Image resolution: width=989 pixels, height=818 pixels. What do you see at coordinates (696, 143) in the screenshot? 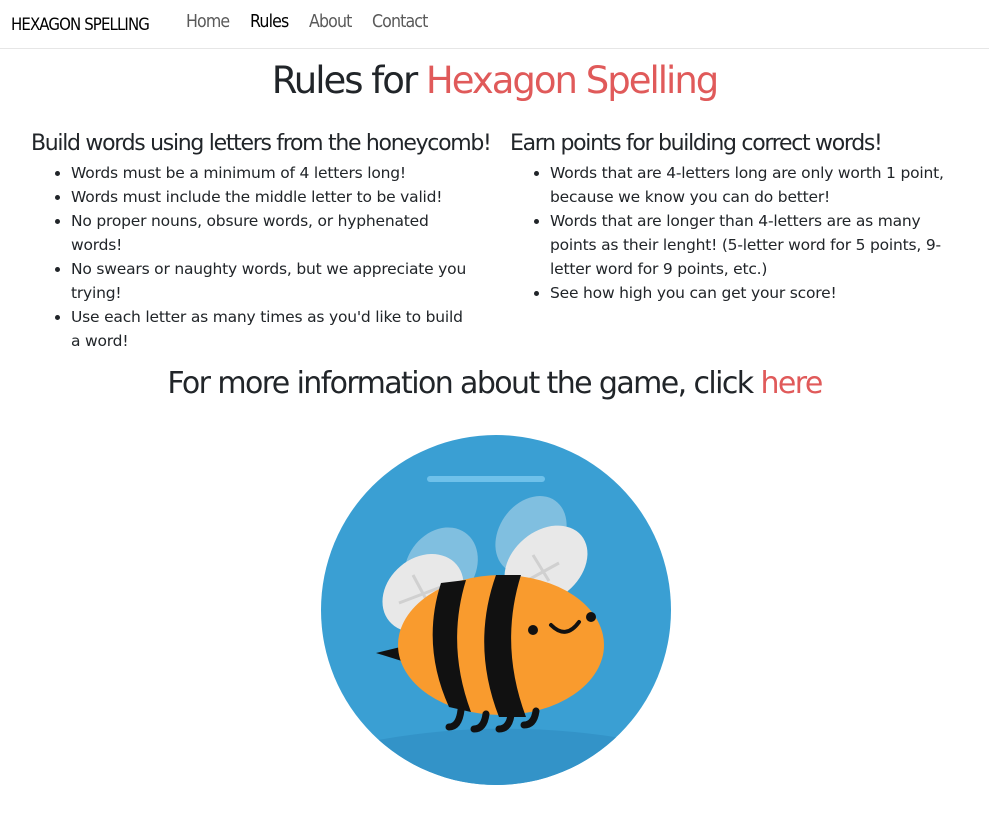
I see `earn-points-heading: Earn points for building correct words!` at bounding box center [696, 143].